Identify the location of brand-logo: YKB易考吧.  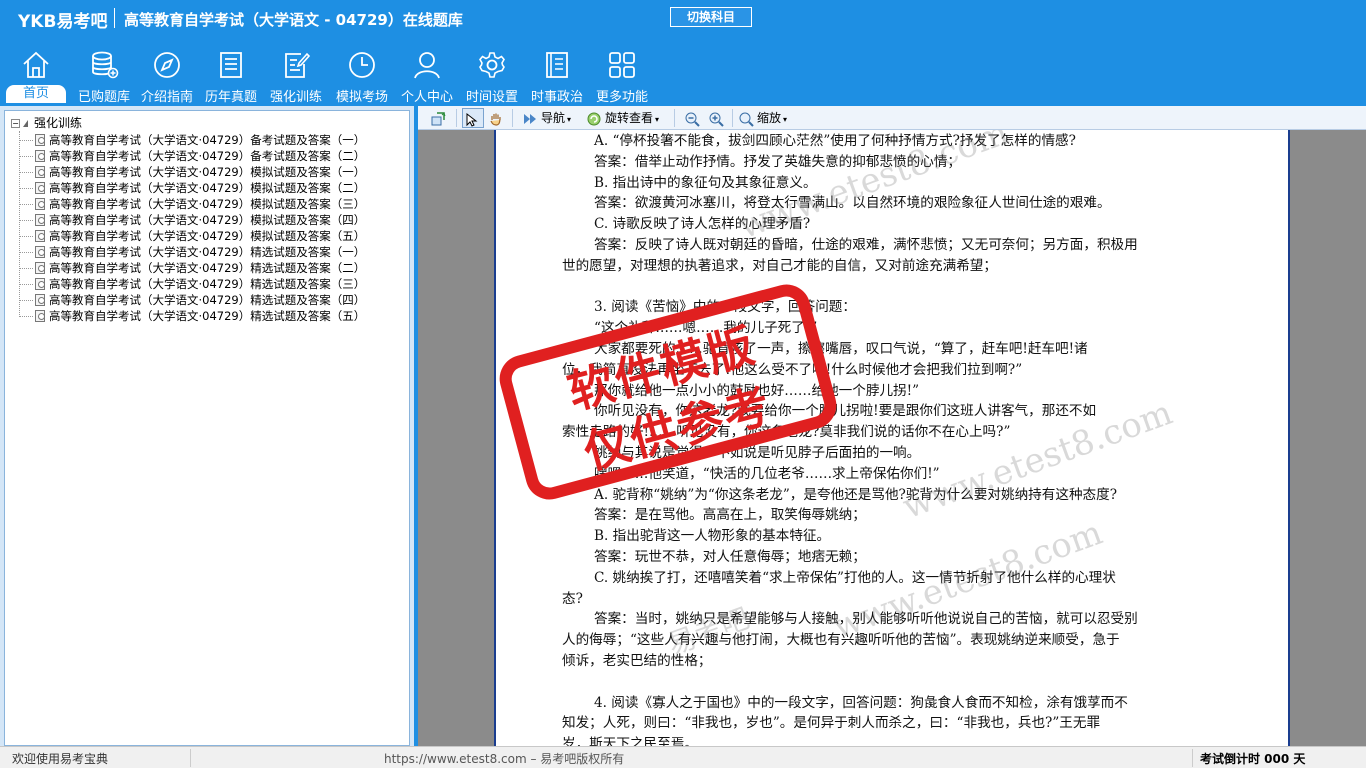
(63, 22).